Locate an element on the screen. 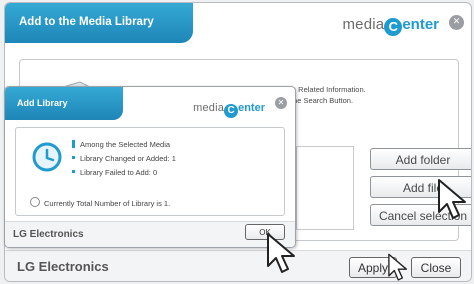 This screenshot has width=474, height=284. close-button: Close is located at coordinates (436, 267).